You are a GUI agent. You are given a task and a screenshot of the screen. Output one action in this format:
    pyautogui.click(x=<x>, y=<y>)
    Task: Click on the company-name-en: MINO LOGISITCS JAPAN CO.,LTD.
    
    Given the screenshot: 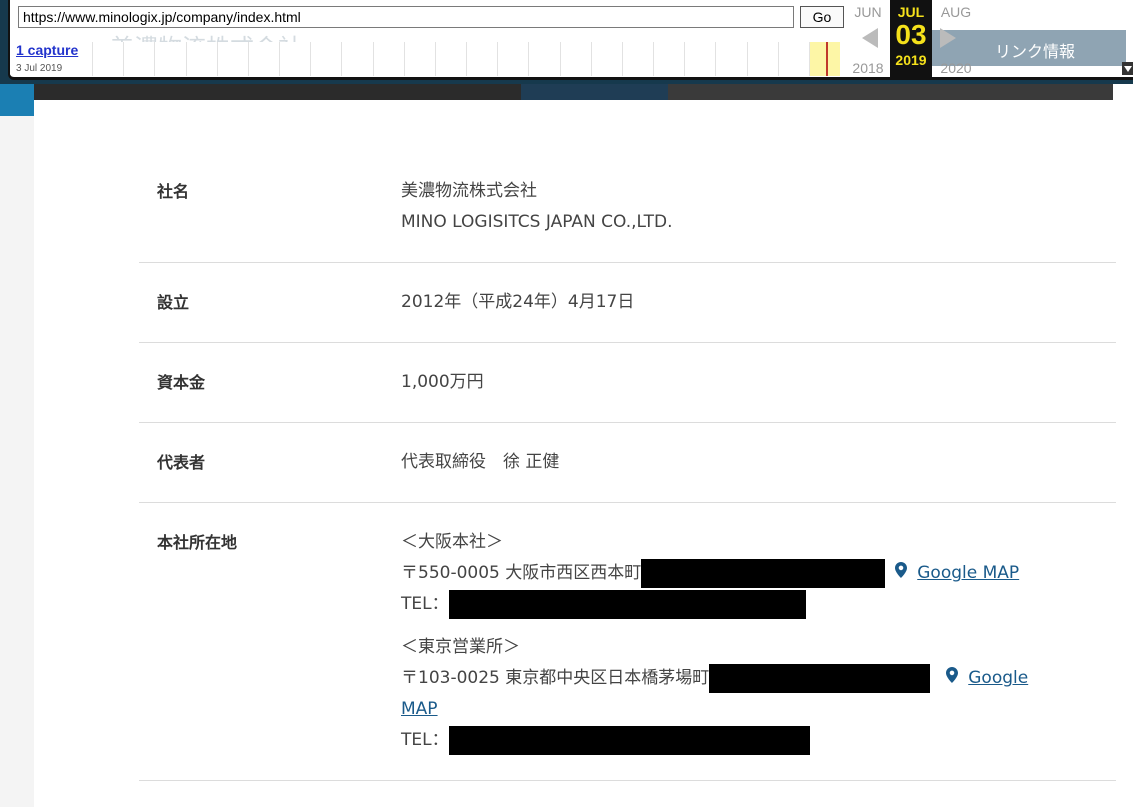 What is the action you would take?
    pyautogui.click(x=537, y=222)
    